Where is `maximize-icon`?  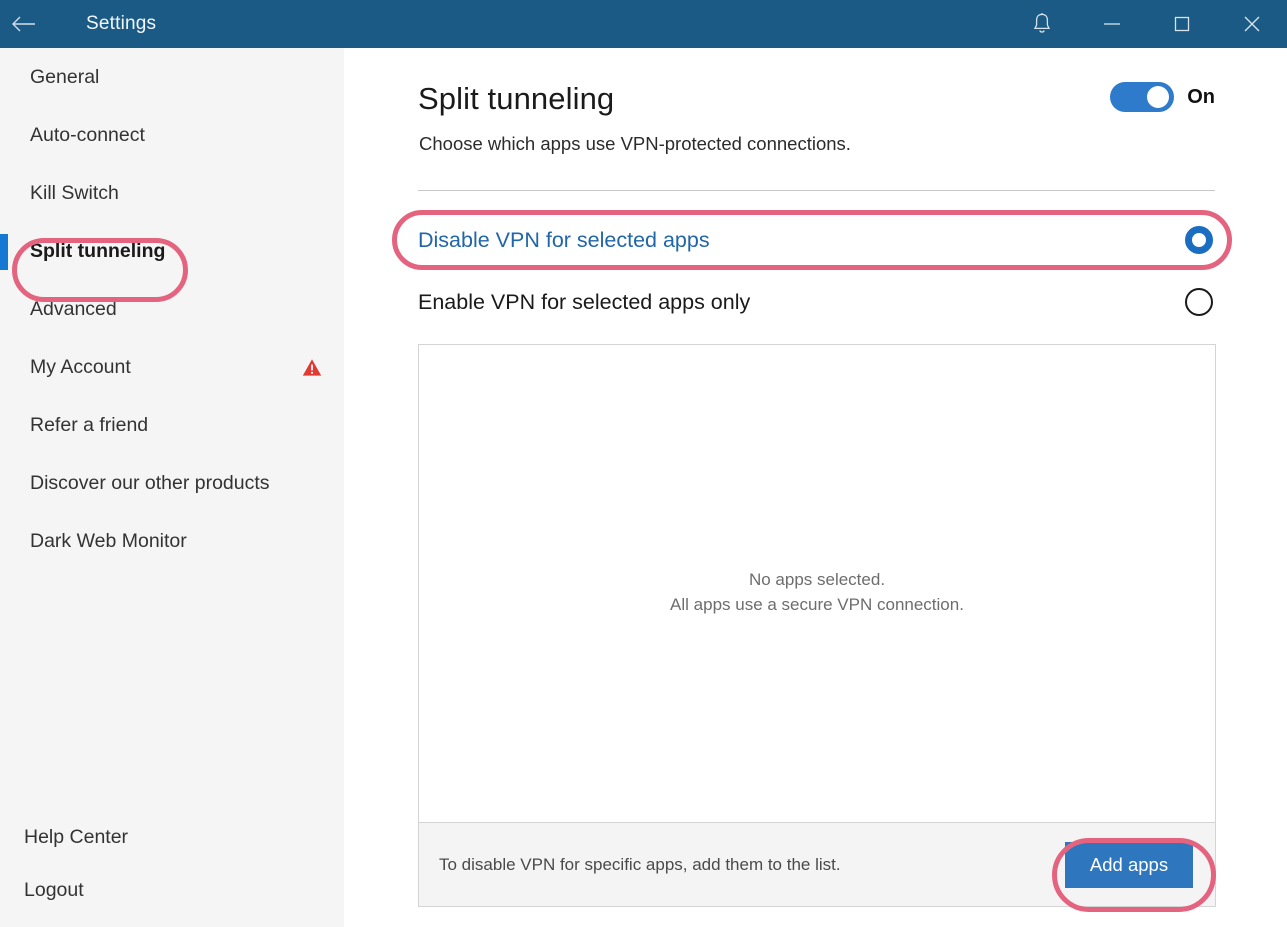
maximize-icon is located at coordinates (1182, 24).